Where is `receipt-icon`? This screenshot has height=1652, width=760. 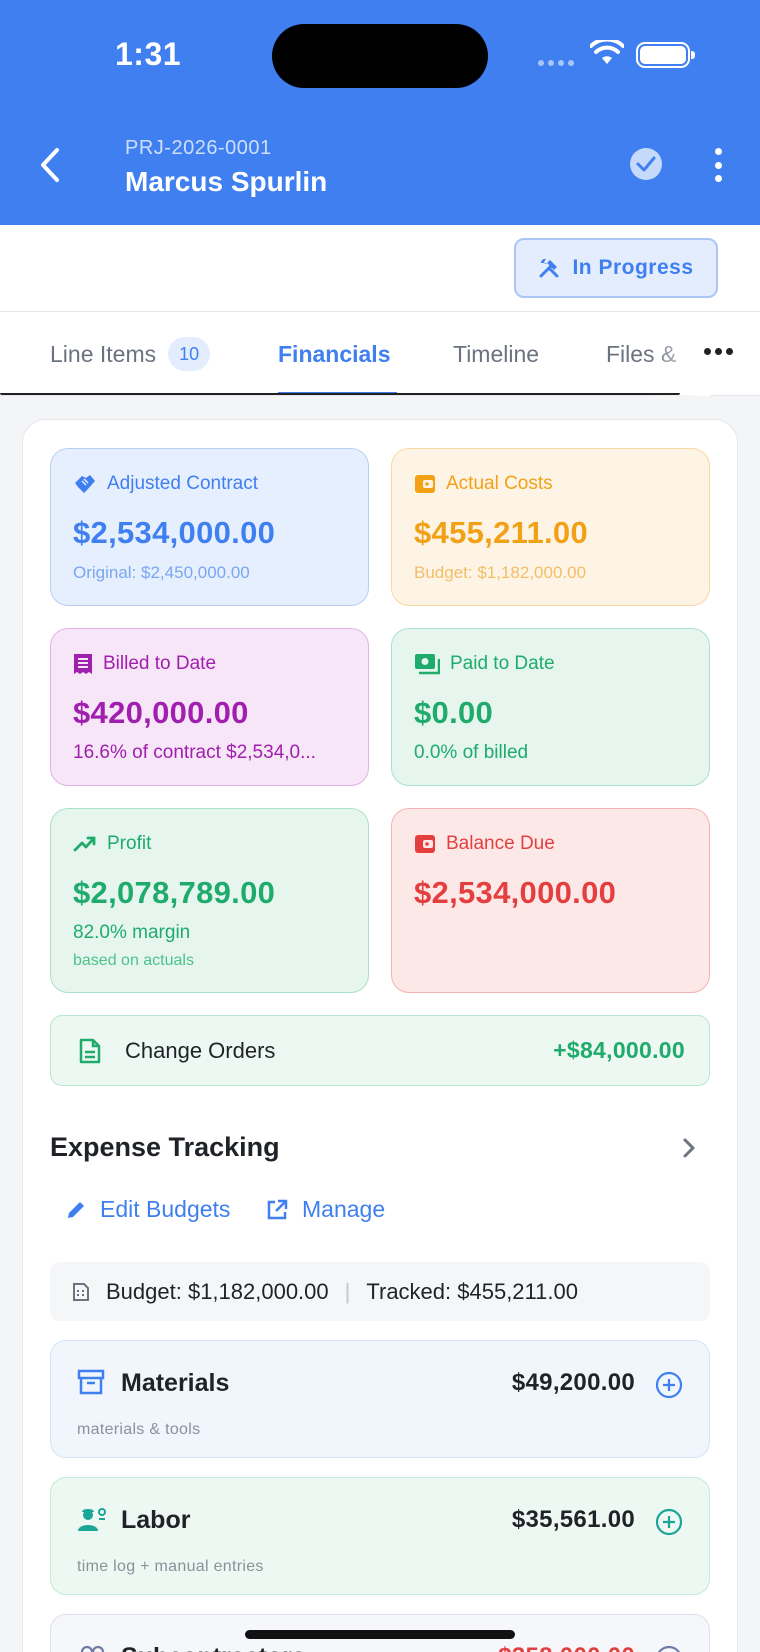
receipt-icon is located at coordinates (83, 664).